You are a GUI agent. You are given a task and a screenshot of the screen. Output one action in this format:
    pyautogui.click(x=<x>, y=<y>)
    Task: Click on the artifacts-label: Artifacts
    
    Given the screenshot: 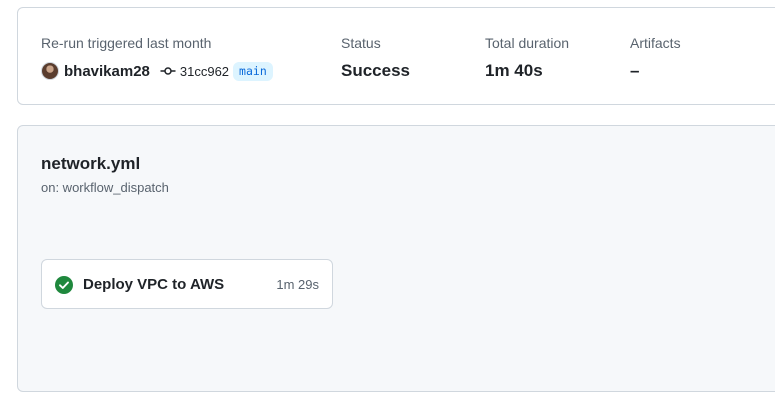 What is the action you would take?
    pyautogui.click(x=655, y=43)
    